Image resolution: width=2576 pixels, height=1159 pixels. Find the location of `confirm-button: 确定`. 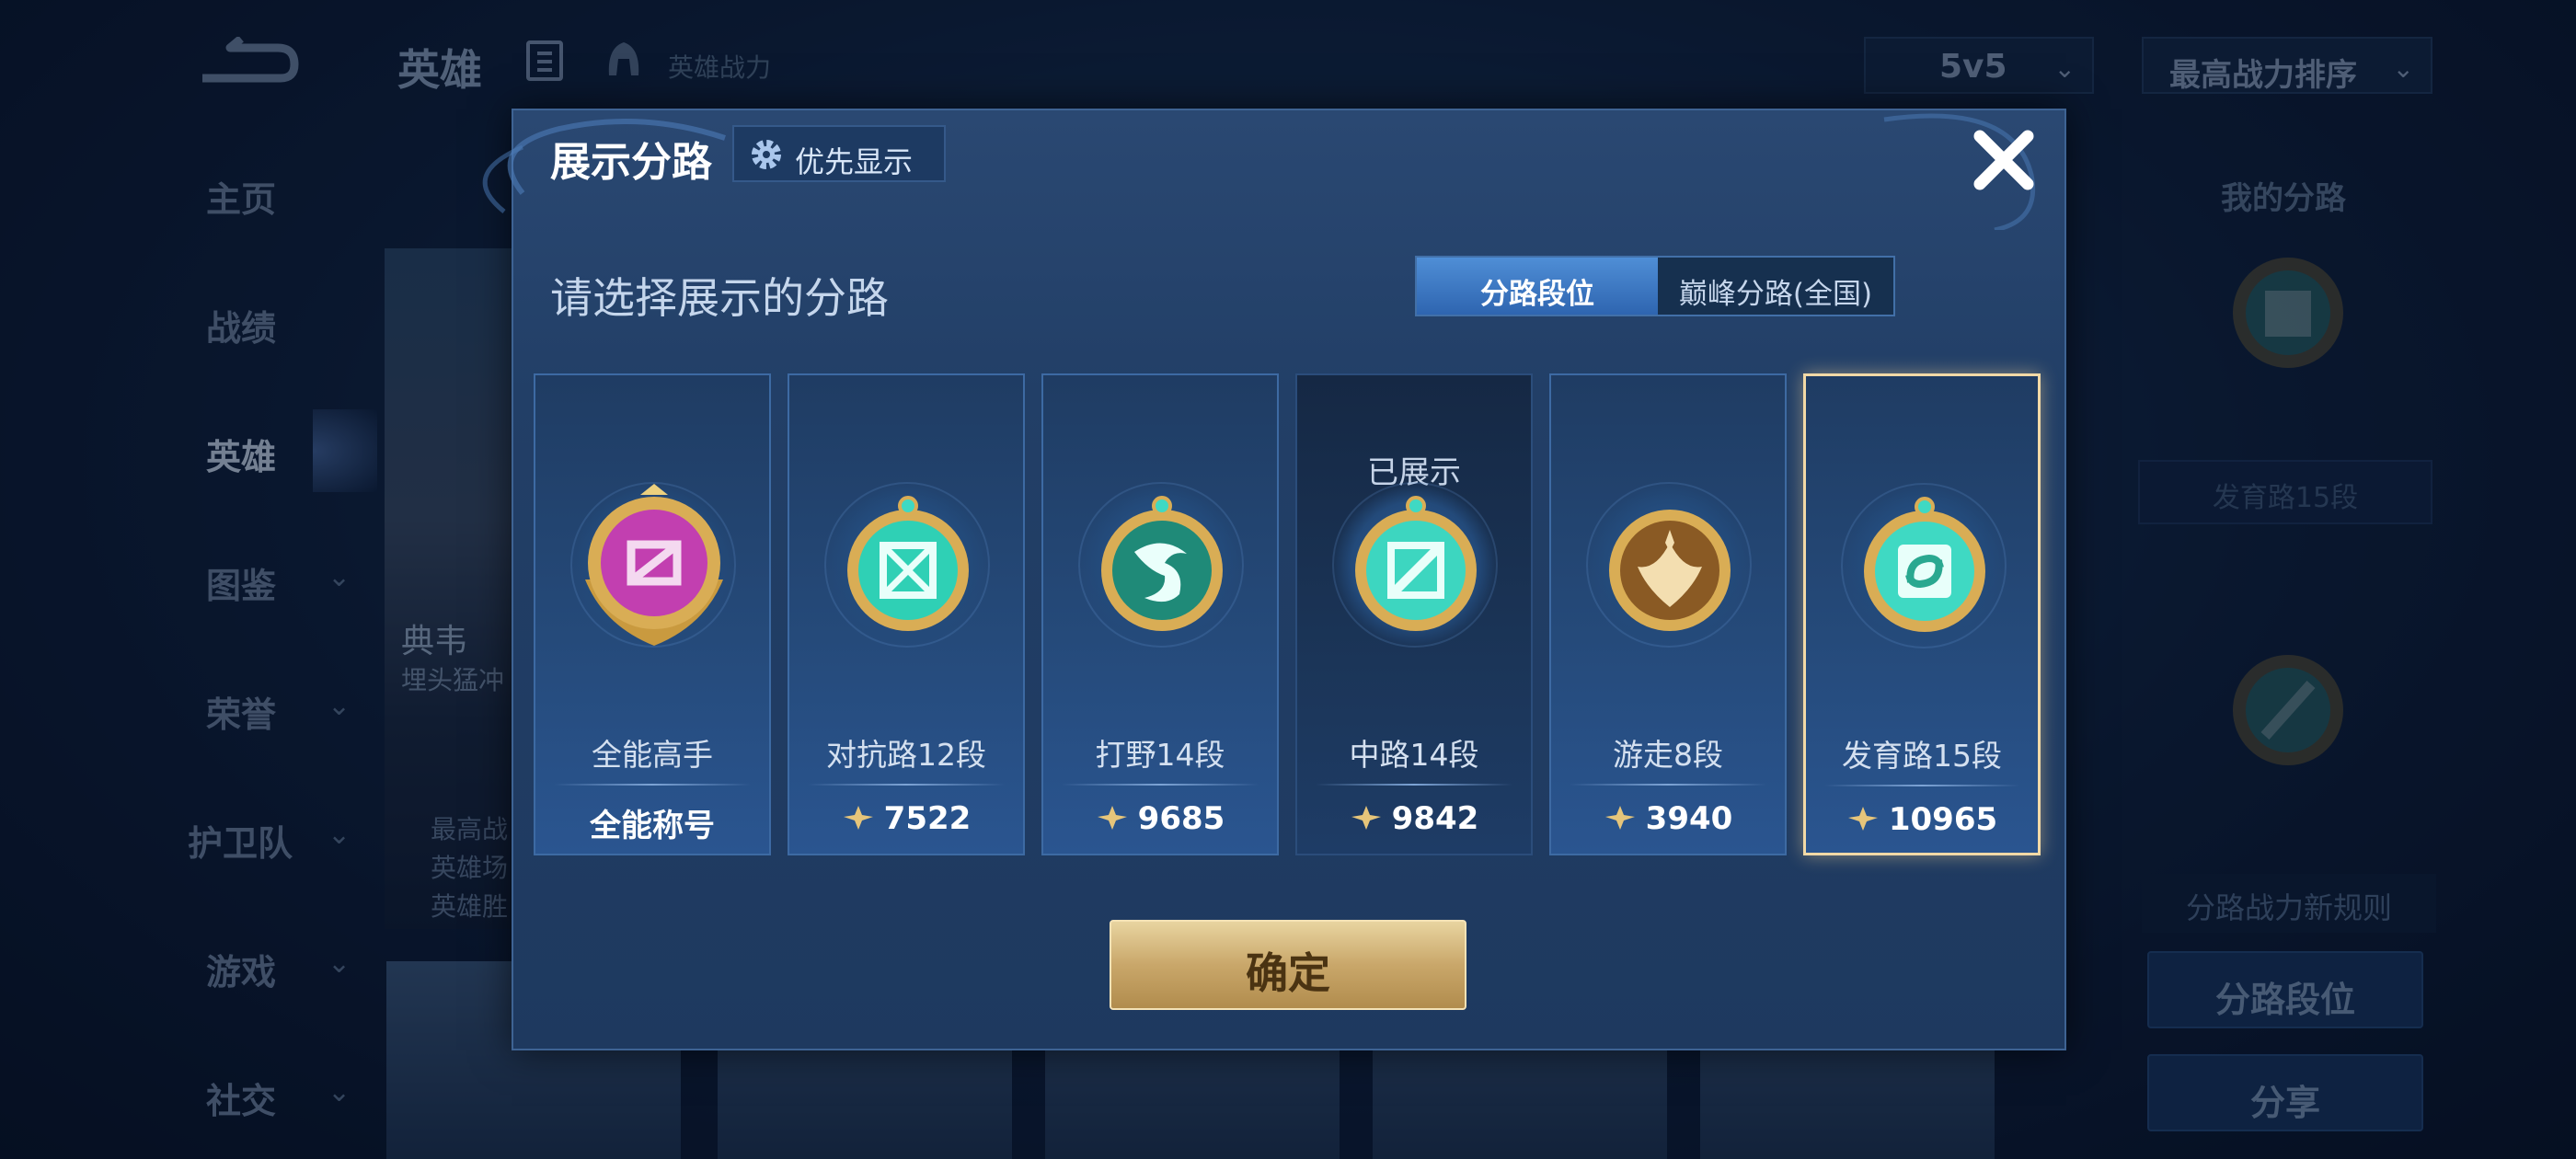

confirm-button: 确定 is located at coordinates (1288, 965).